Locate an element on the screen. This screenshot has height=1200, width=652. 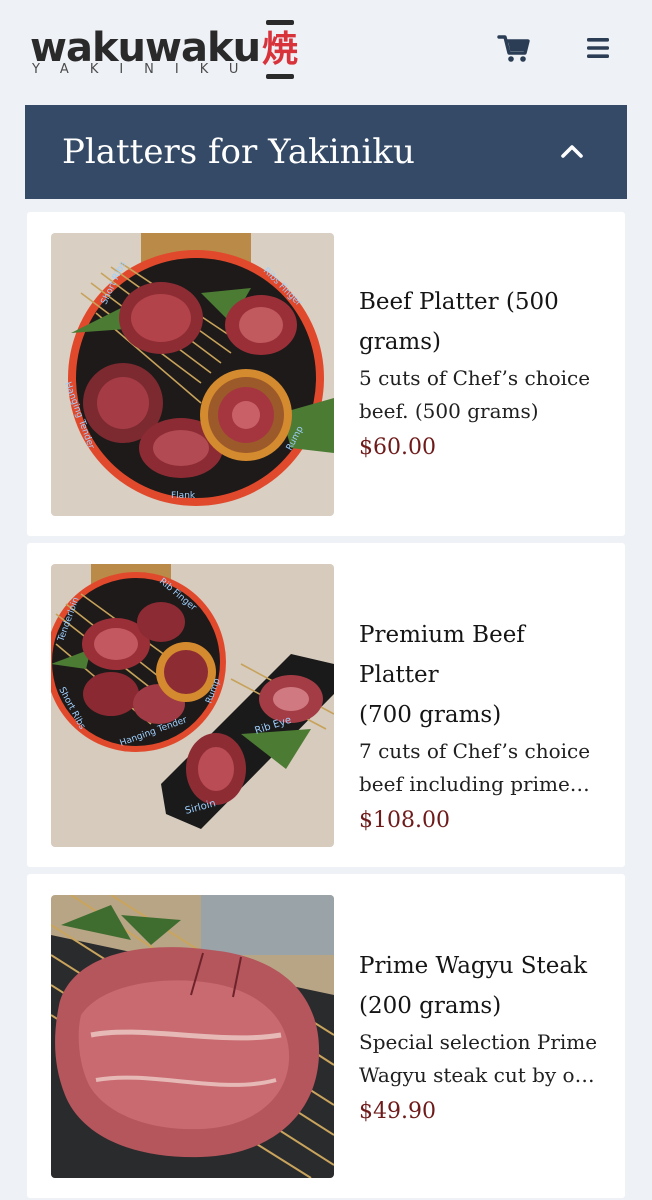
prime-wagyu-steak-image is located at coordinates (192, 1036).